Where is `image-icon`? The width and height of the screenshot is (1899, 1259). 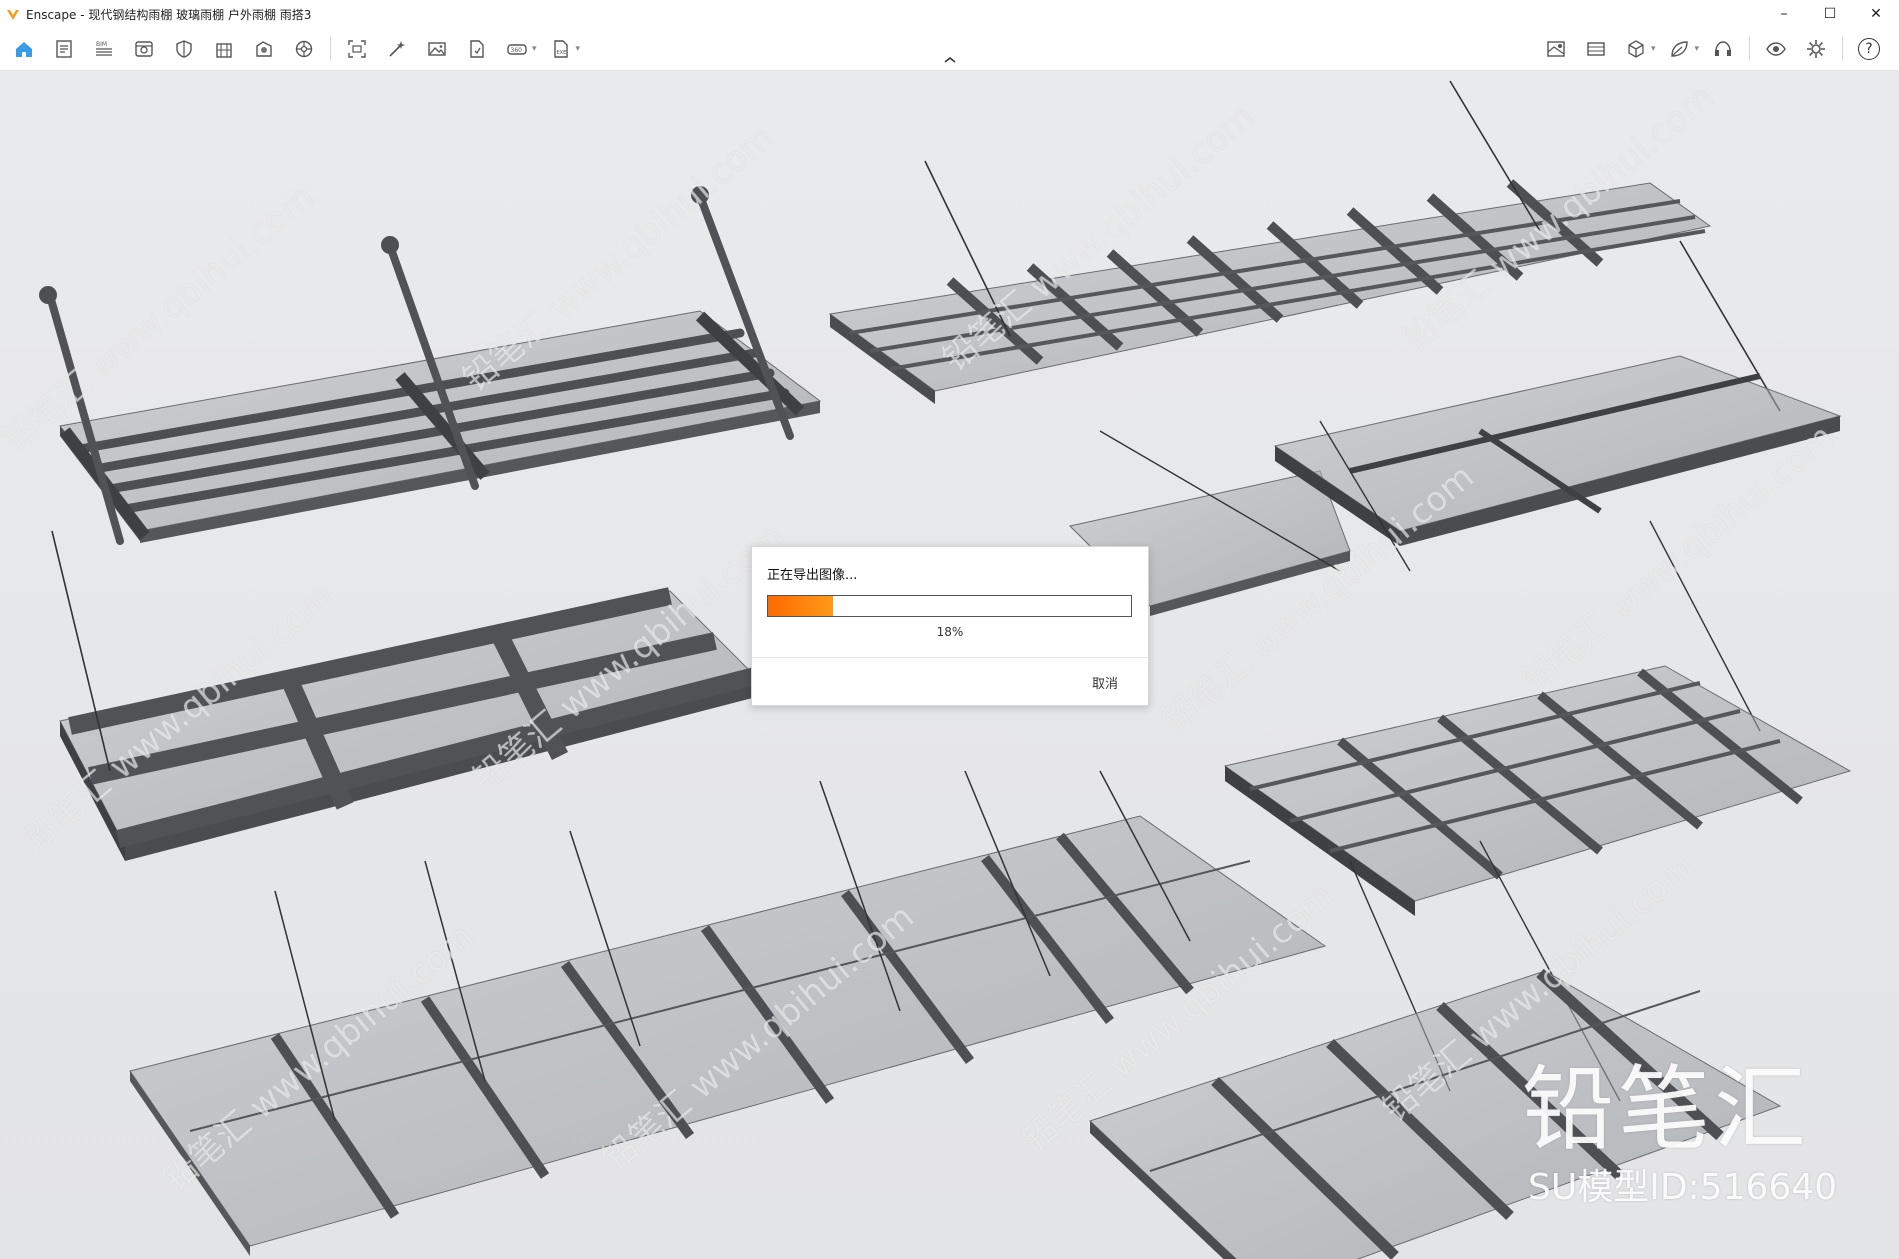 image-icon is located at coordinates (437, 49).